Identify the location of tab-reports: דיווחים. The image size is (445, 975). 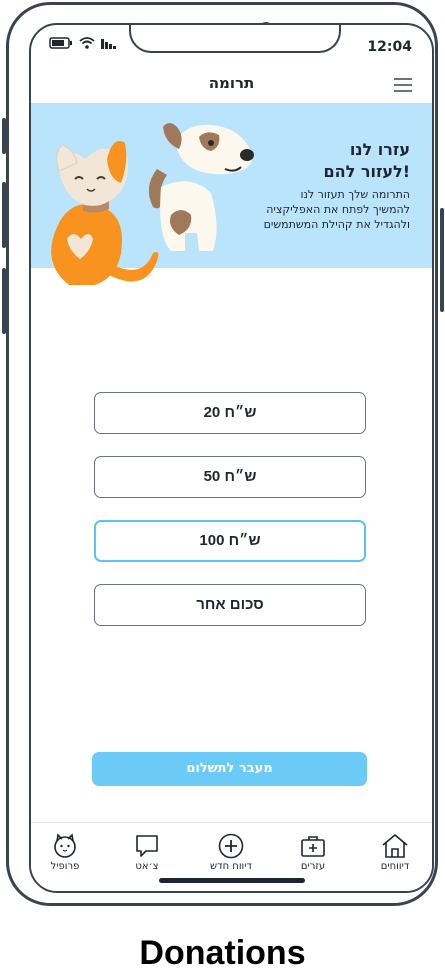
(395, 852).